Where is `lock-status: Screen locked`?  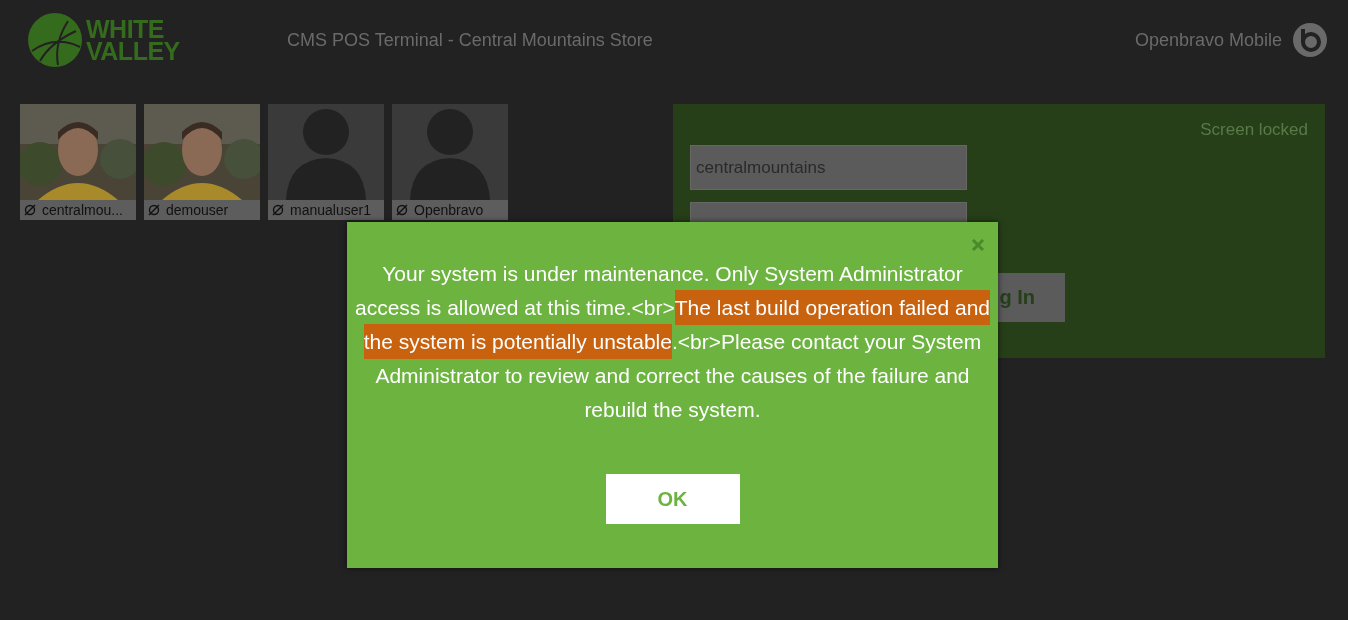
lock-status: Screen locked is located at coordinates (1254, 130).